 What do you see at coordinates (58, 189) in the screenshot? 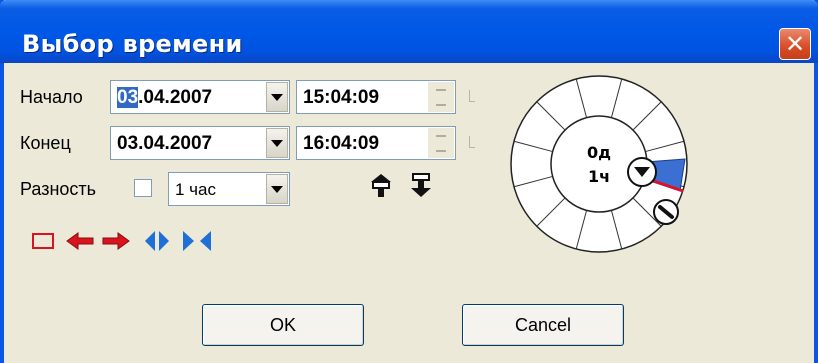
I see `difference-label: Разность` at bounding box center [58, 189].